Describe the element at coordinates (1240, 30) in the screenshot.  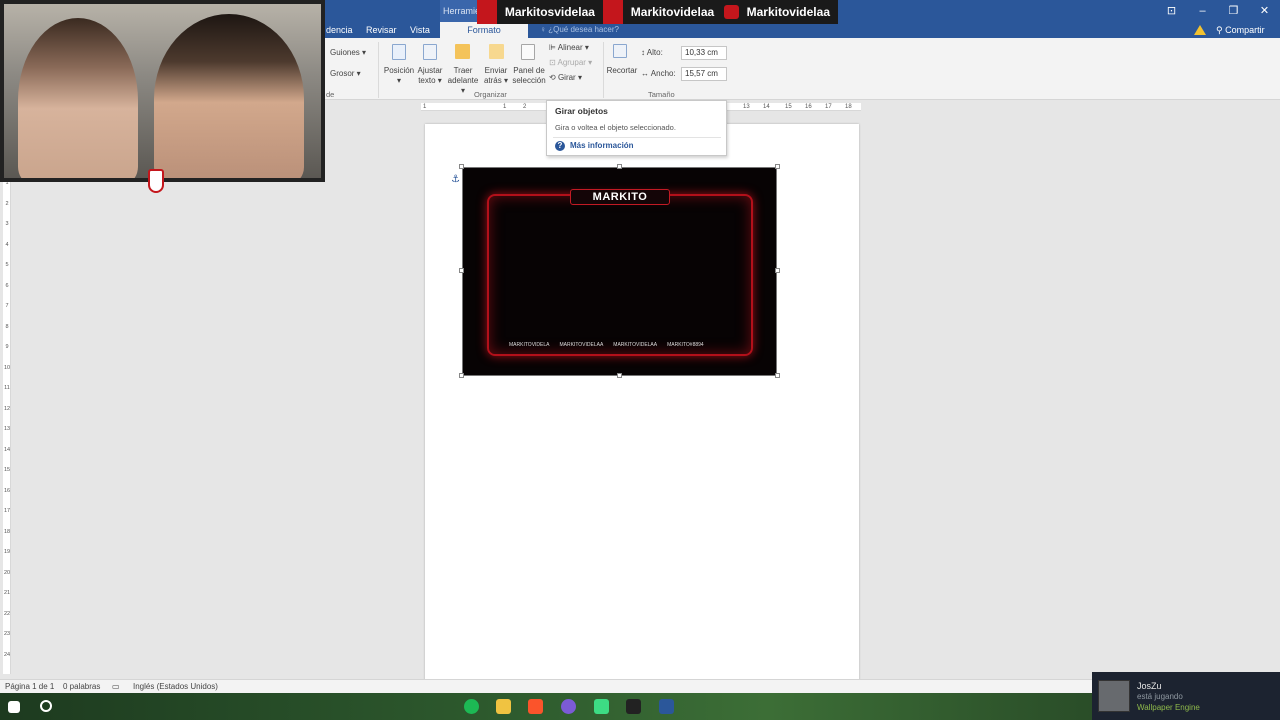
I see `share-button: ⚲ Compartir` at that location.